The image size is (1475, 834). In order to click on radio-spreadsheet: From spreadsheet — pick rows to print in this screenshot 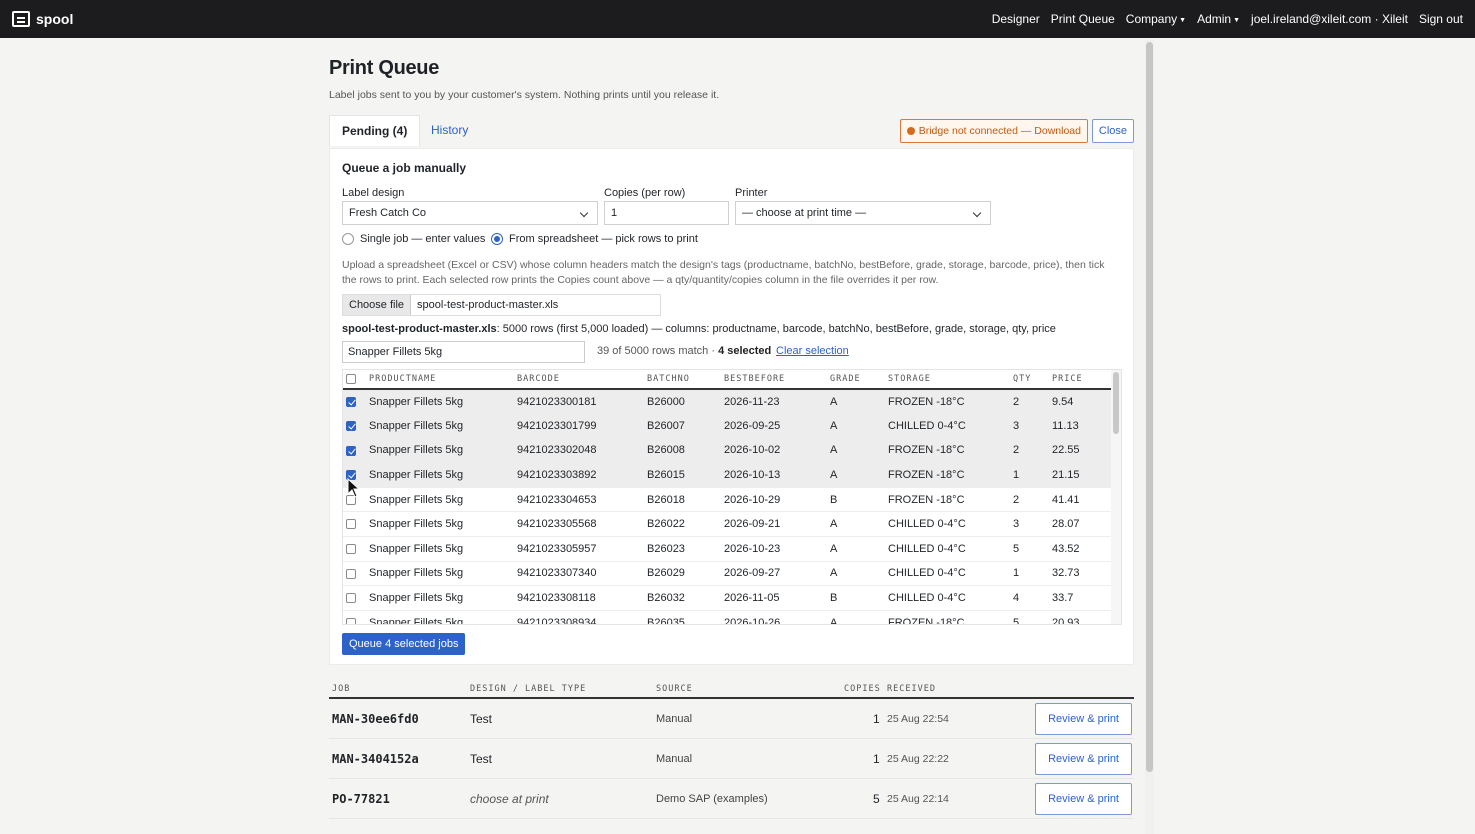, I will do `click(594, 239)`.